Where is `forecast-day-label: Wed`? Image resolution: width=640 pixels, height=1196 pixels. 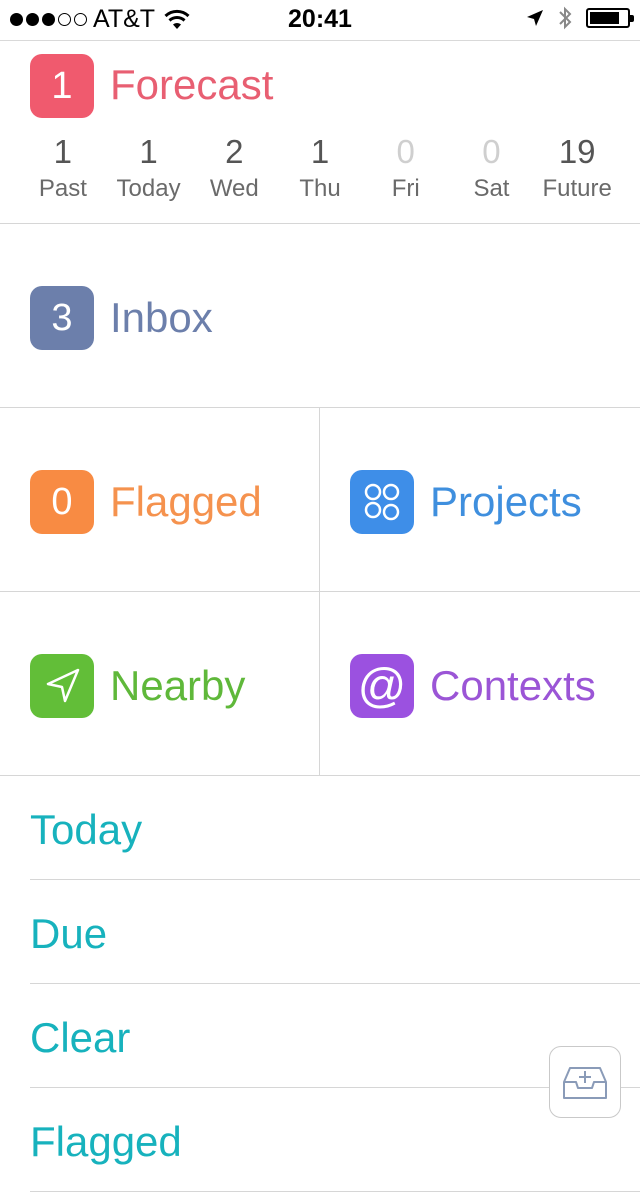 forecast-day-label: Wed is located at coordinates (234, 188).